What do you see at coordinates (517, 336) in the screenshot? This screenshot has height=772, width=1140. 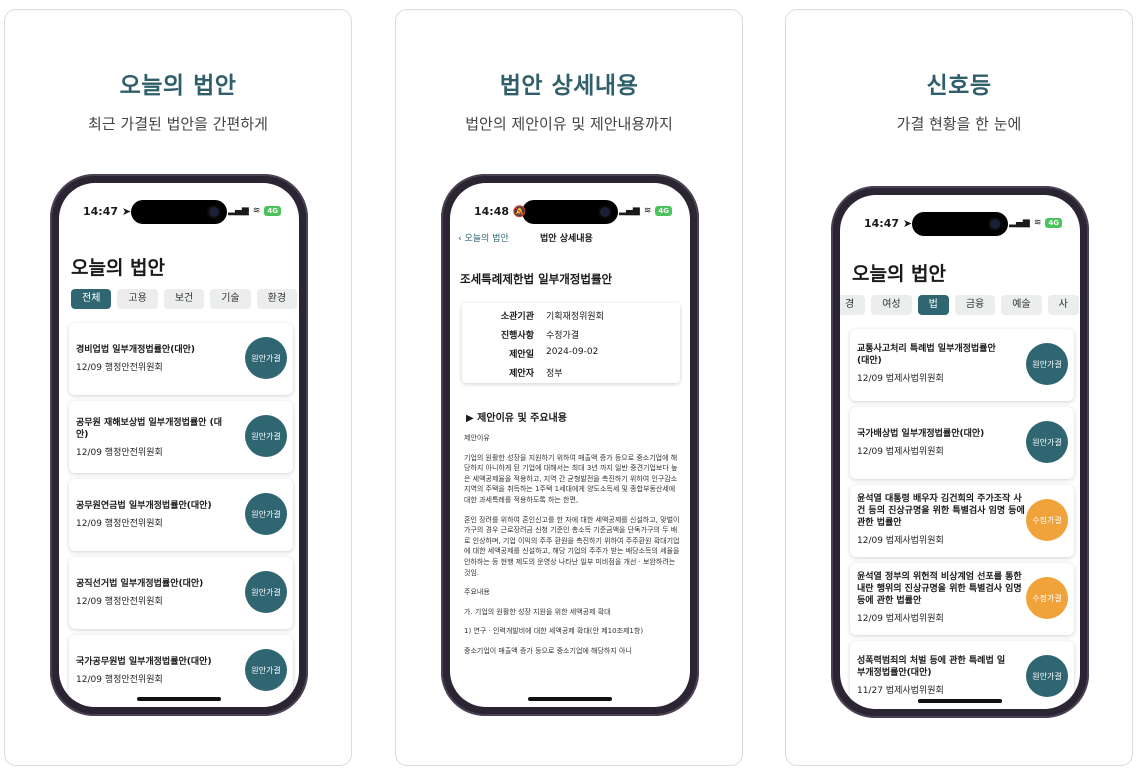 I see `info-key: 진행사항` at bounding box center [517, 336].